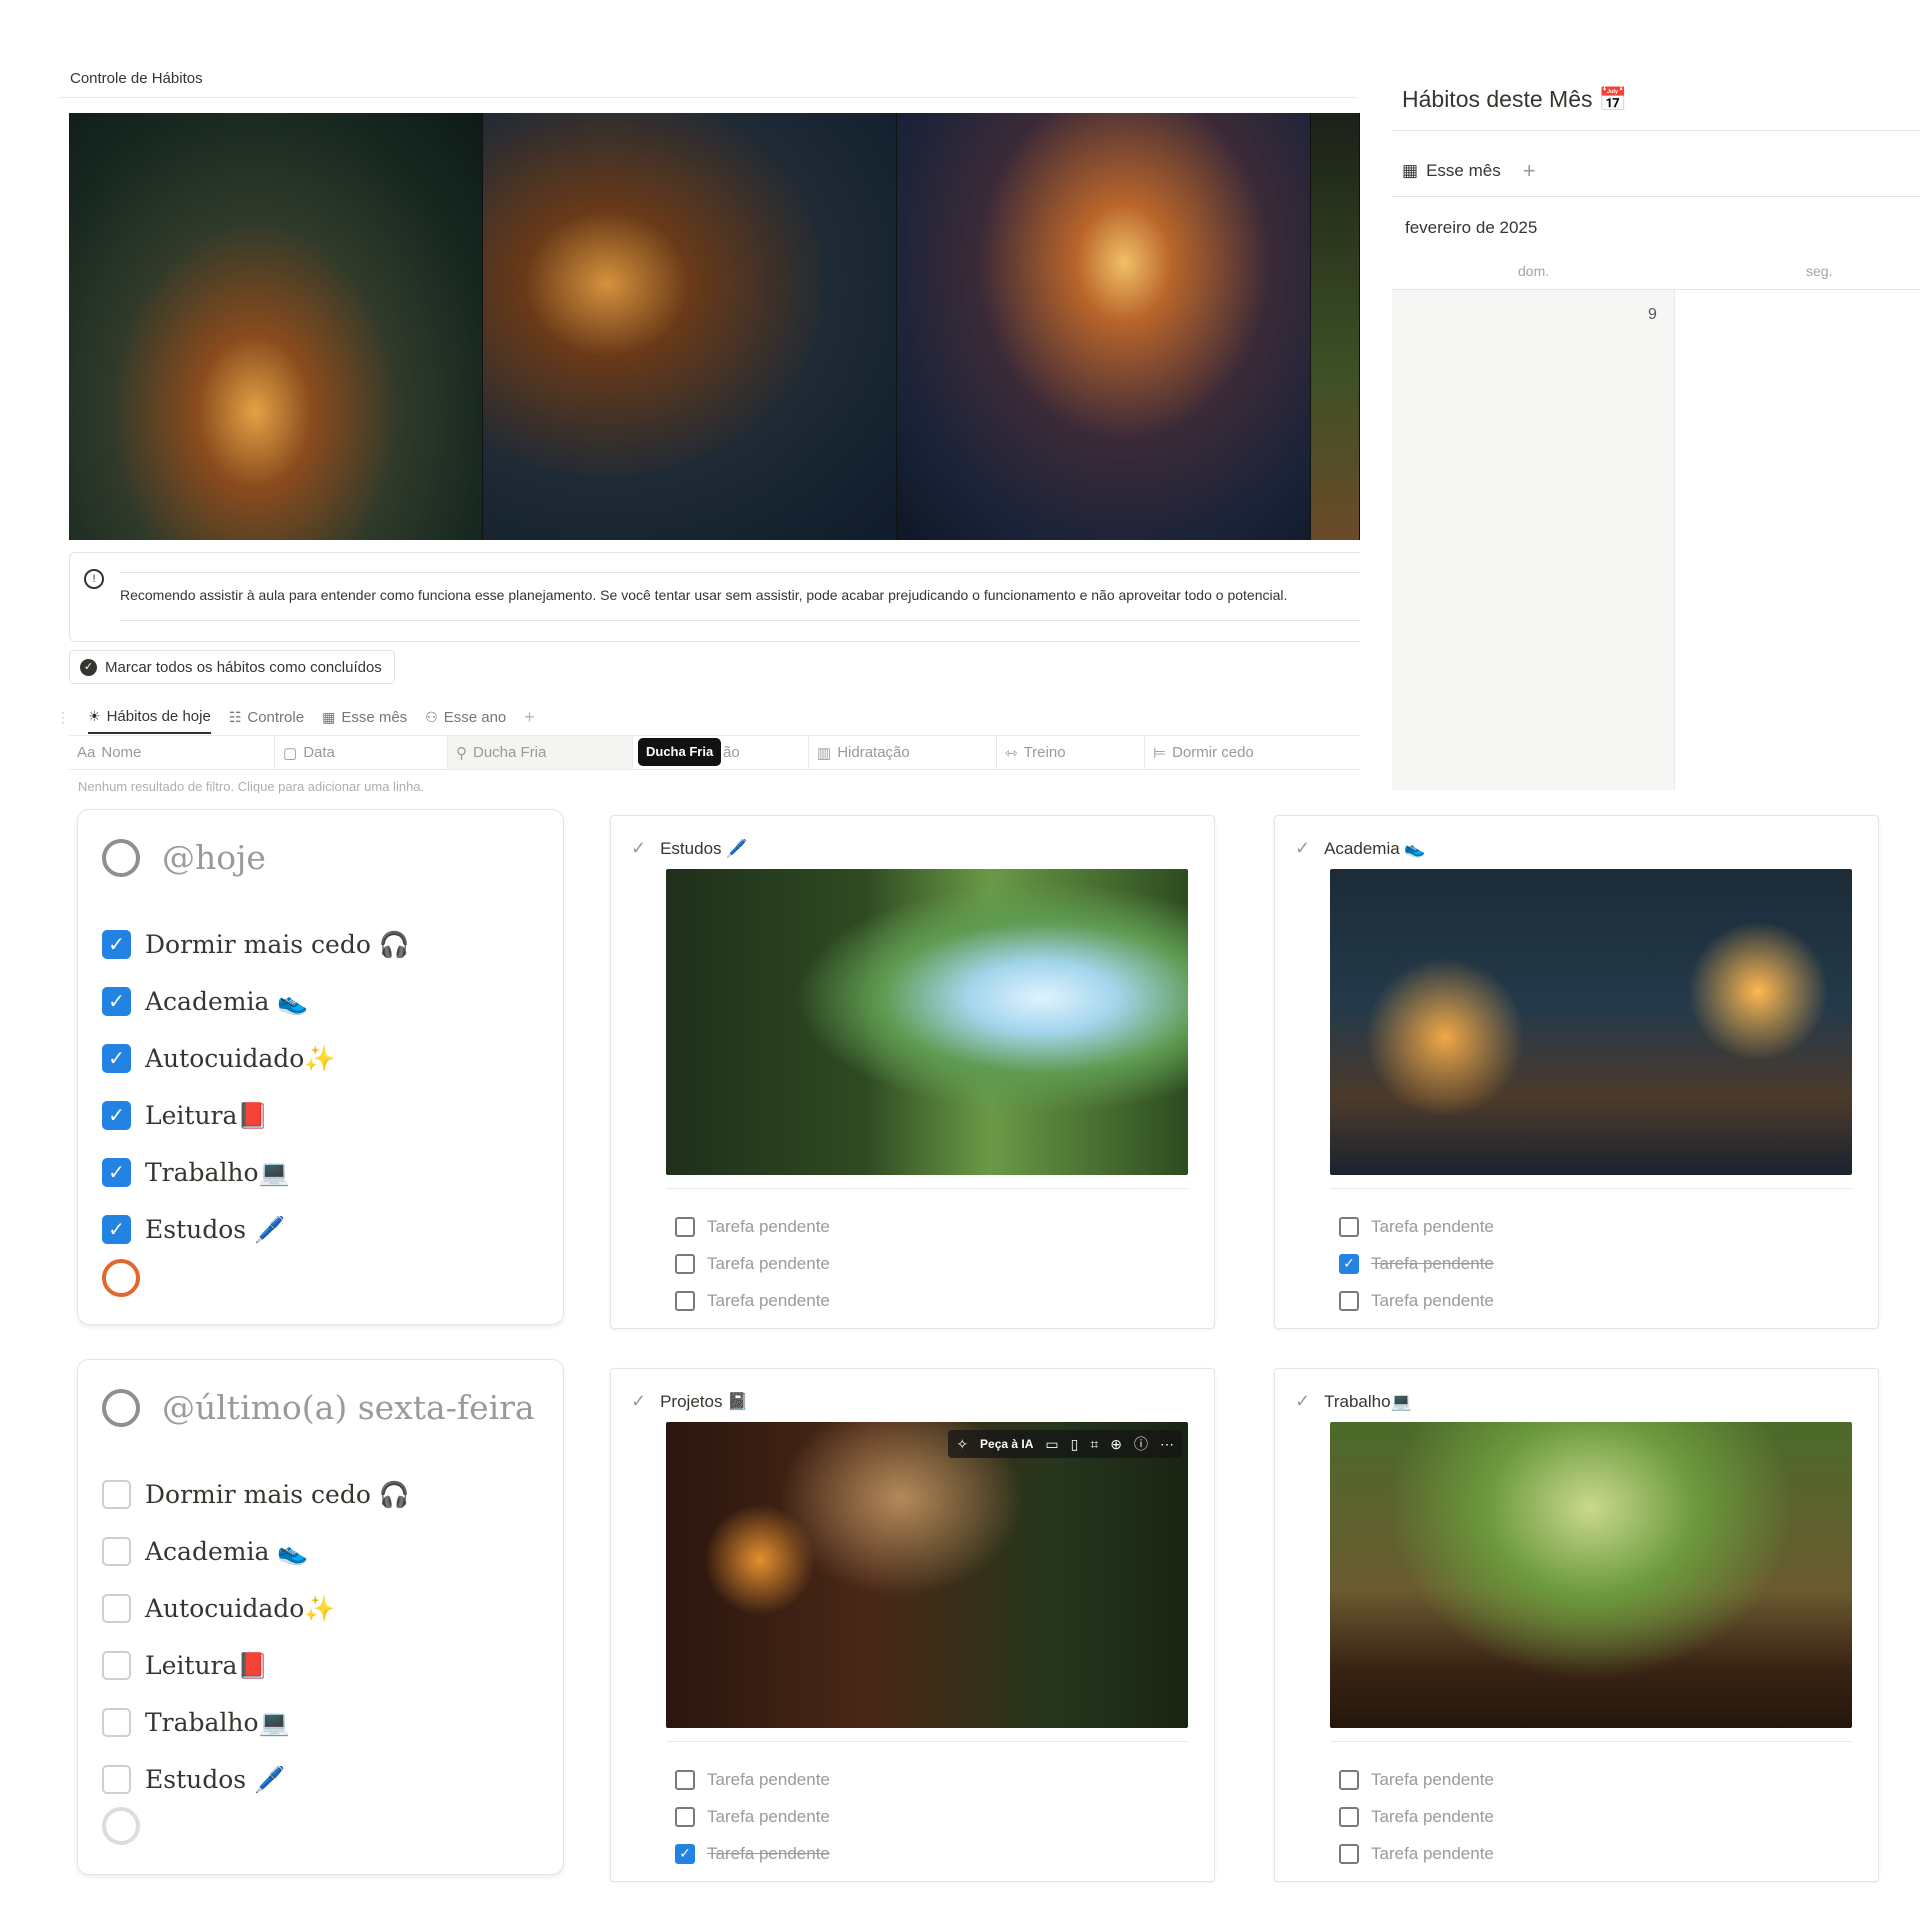  I want to click on habit-label: Trabalho💻, so click(217, 1172).